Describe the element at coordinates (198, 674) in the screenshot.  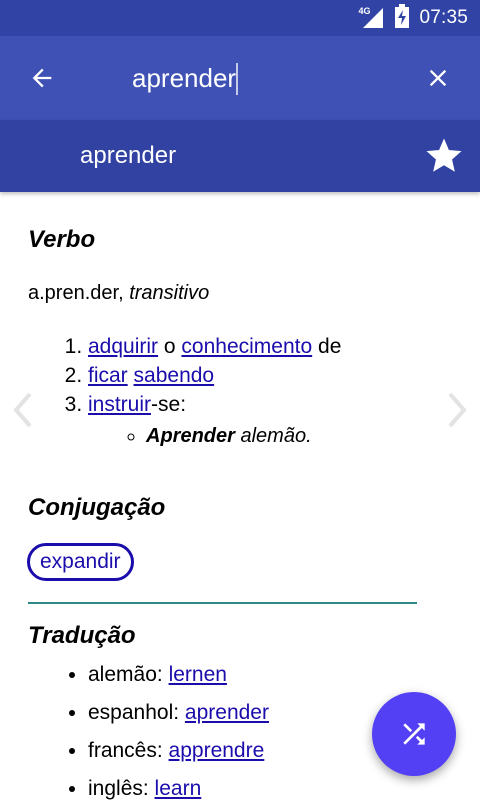
I see `translation-link: lernen` at that location.